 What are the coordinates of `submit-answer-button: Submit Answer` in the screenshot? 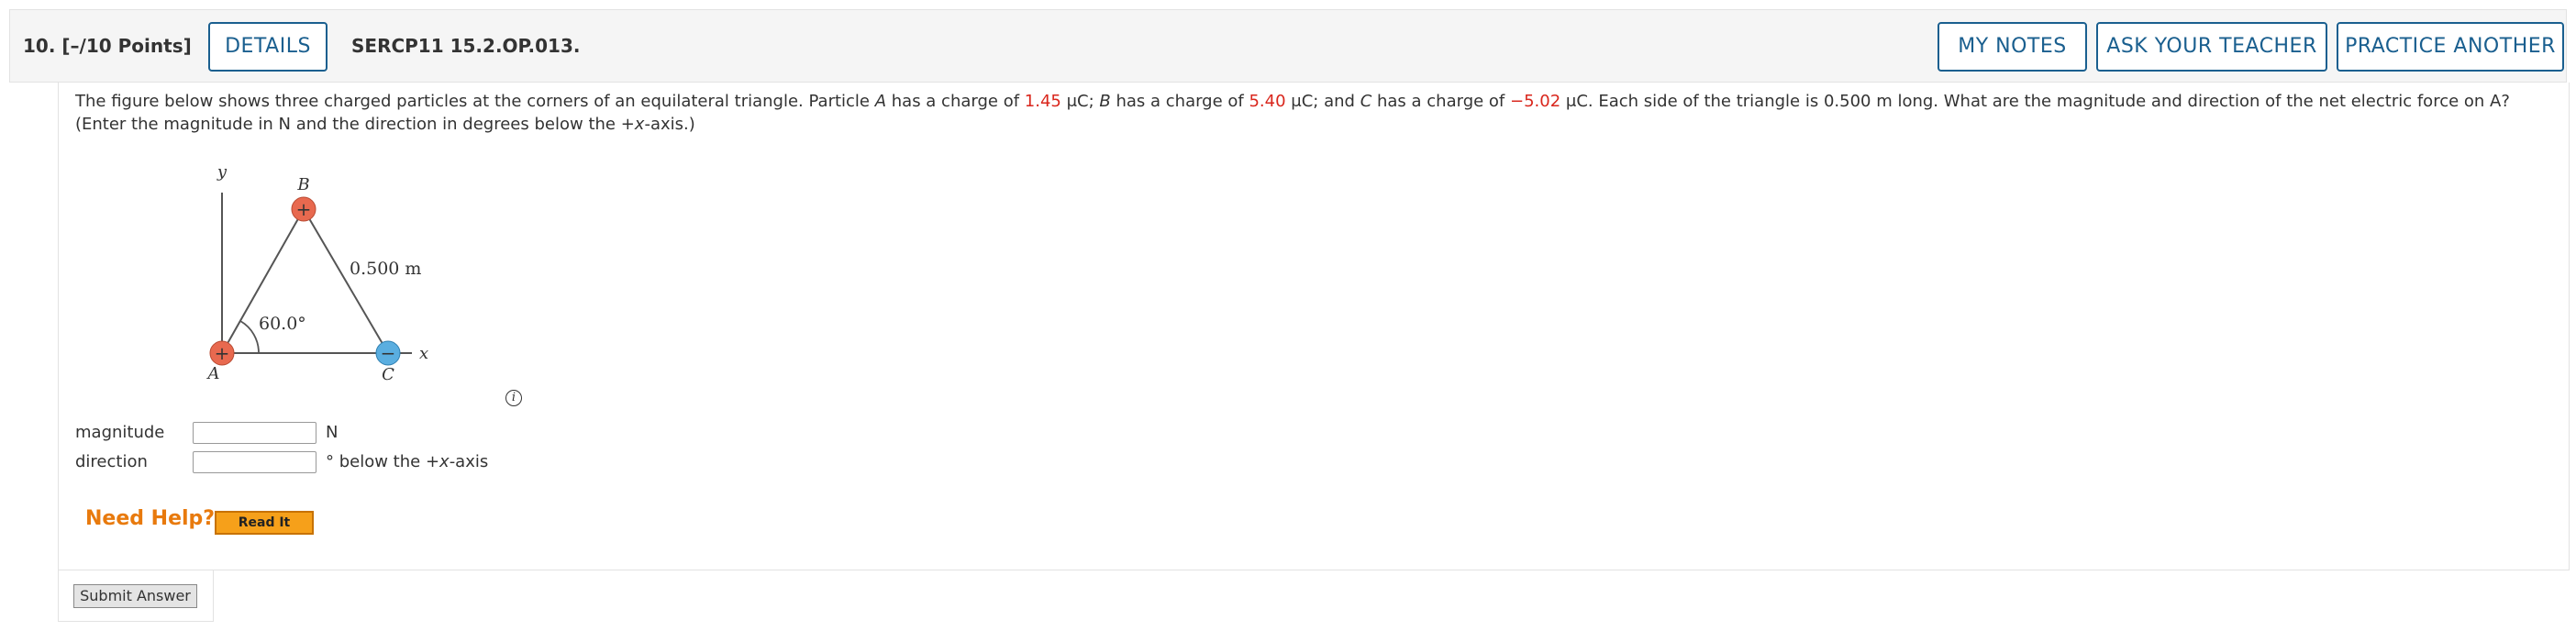 It's located at (135, 596).